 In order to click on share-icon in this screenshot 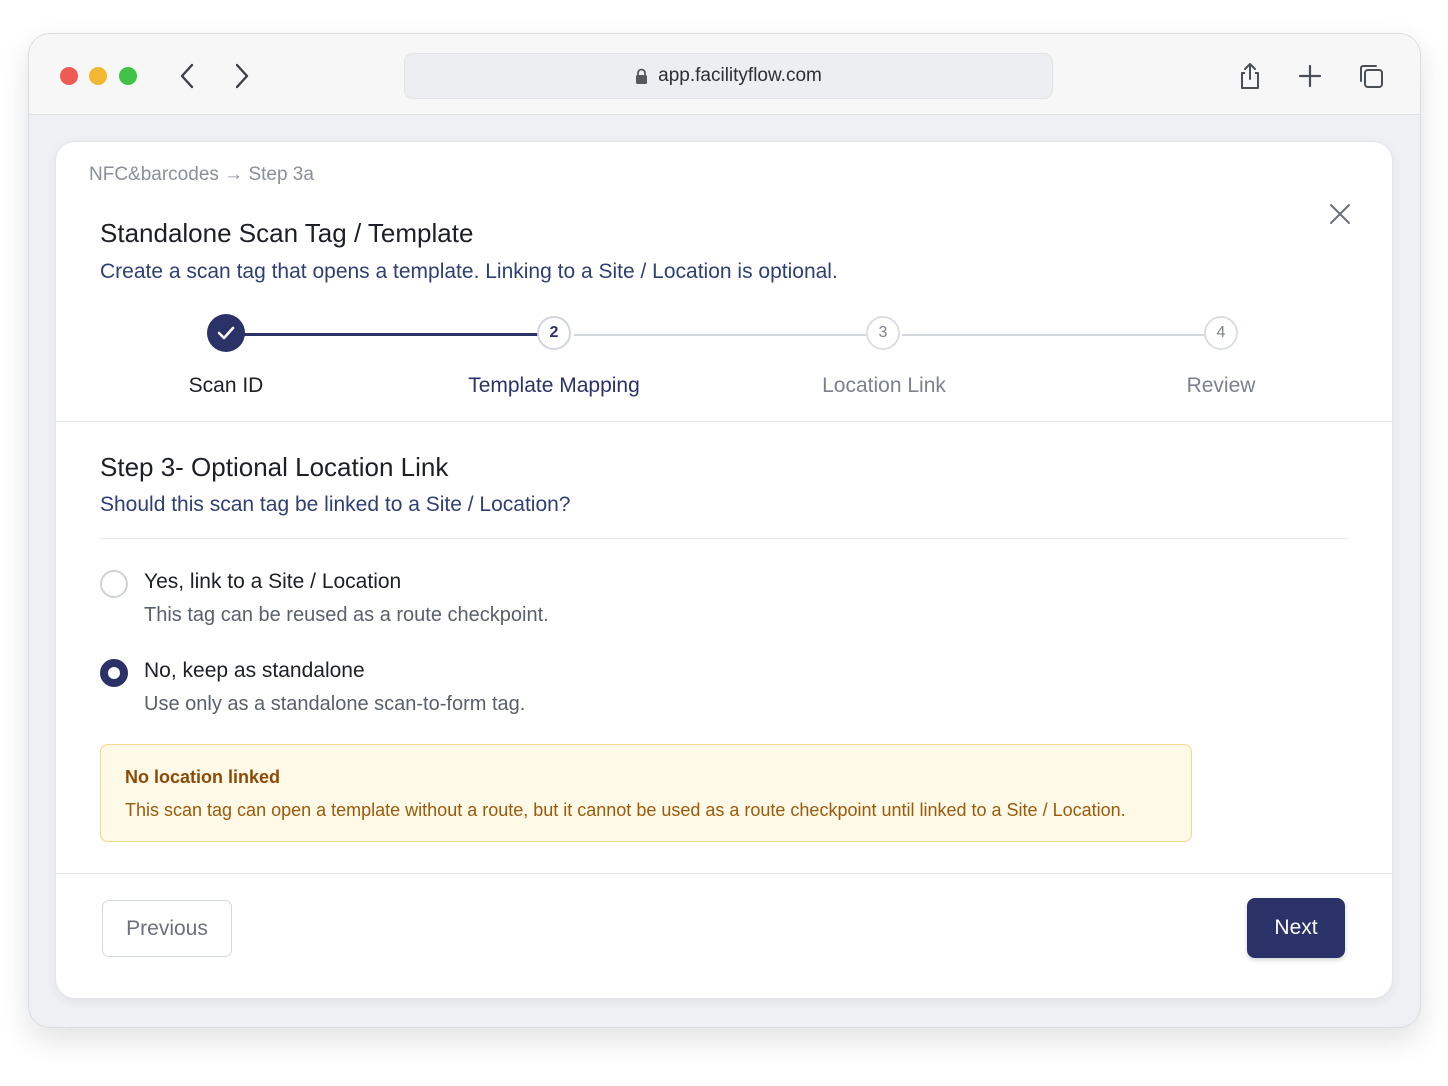, I will do `click(1250, 76)`.